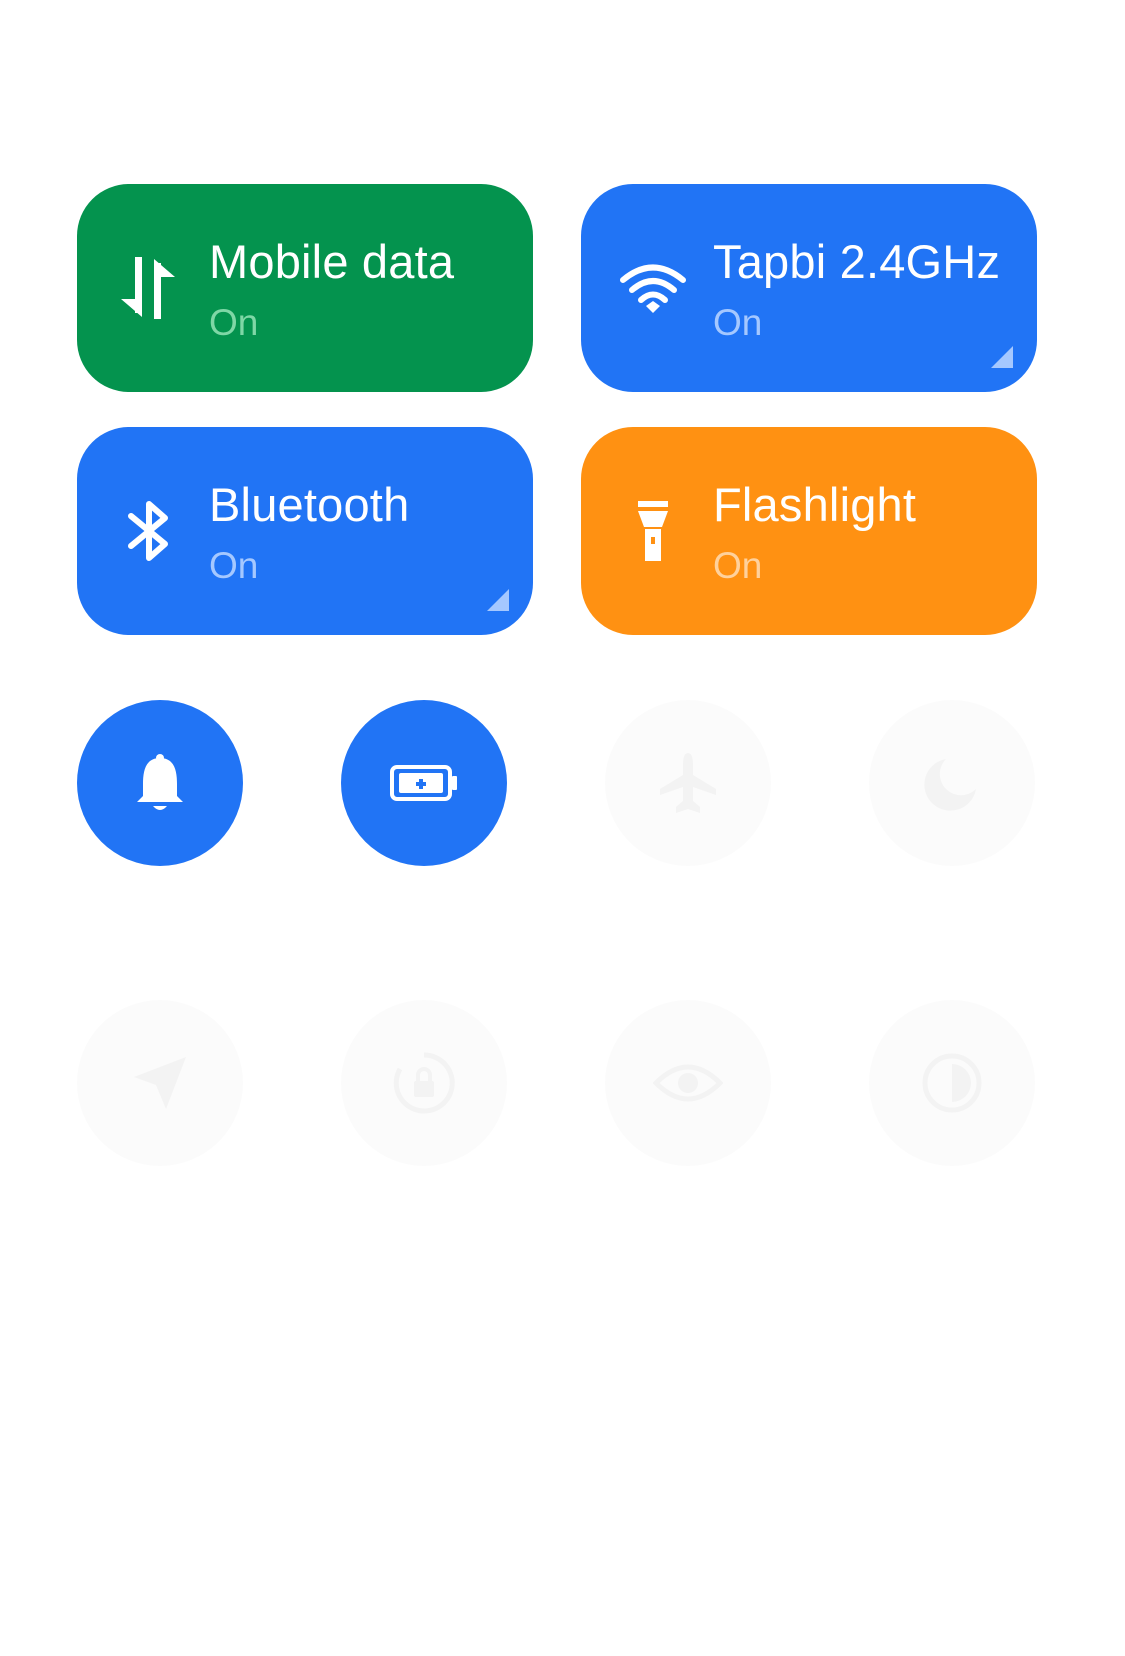  I want to click on flashlight-status: On, so click(738, 565).